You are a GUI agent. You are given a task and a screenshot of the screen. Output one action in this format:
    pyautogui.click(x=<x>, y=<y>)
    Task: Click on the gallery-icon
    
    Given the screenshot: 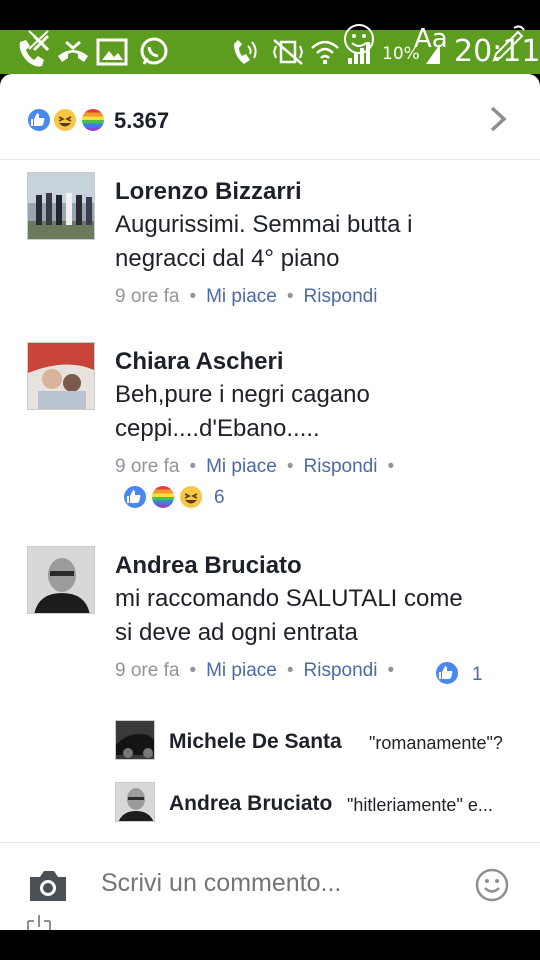 What is the action you would take?
    pyautogui.click(x=112, y=52)
    